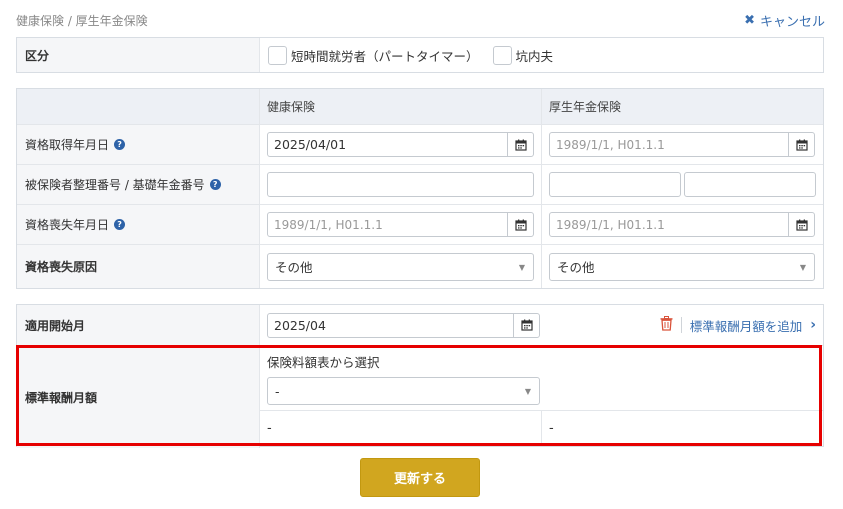  I want to click on table-header-row: 健康保険 厚生年金保険, so click(420, 107).